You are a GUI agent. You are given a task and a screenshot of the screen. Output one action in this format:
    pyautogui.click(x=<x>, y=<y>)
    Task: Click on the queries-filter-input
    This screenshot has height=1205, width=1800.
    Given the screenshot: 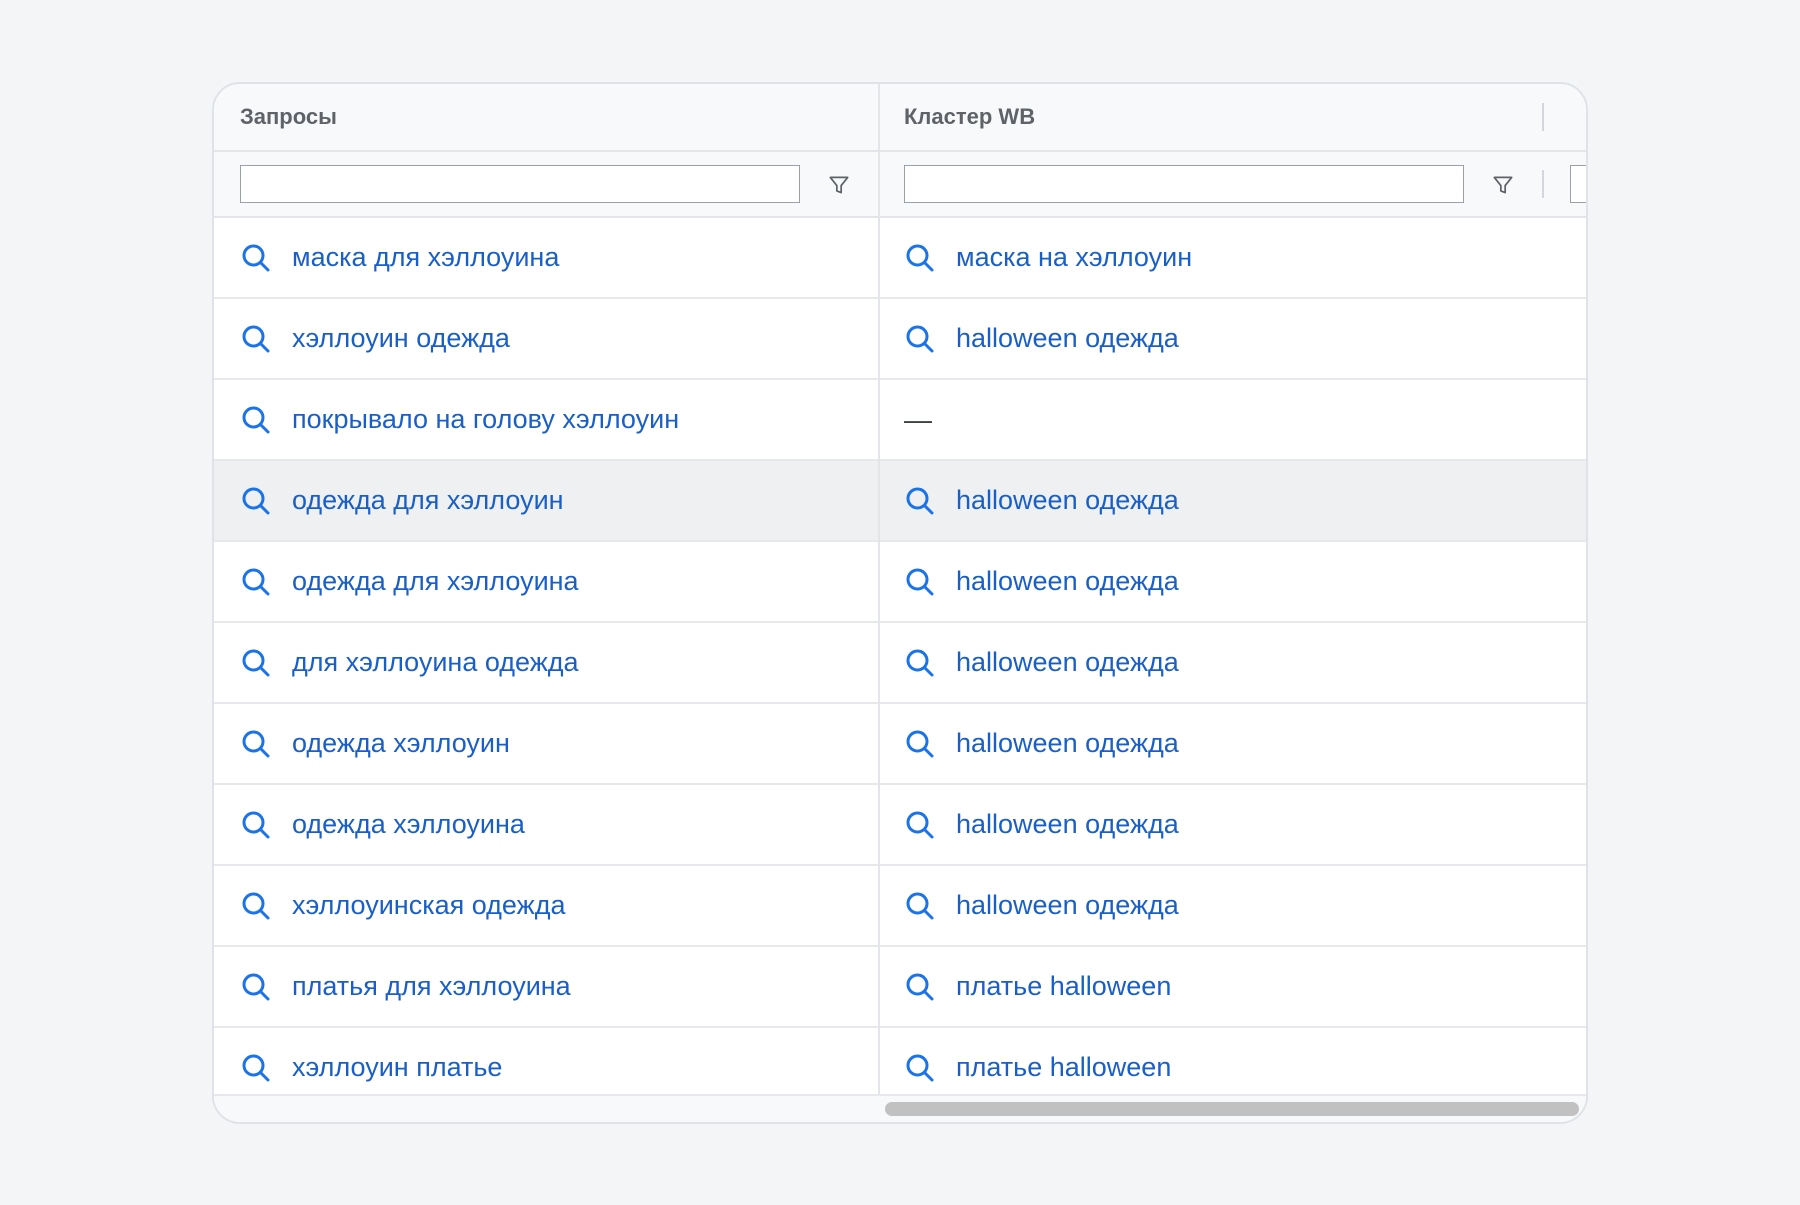 What is the action you would take?
    pyautogui.click(x=520, y=184)
    